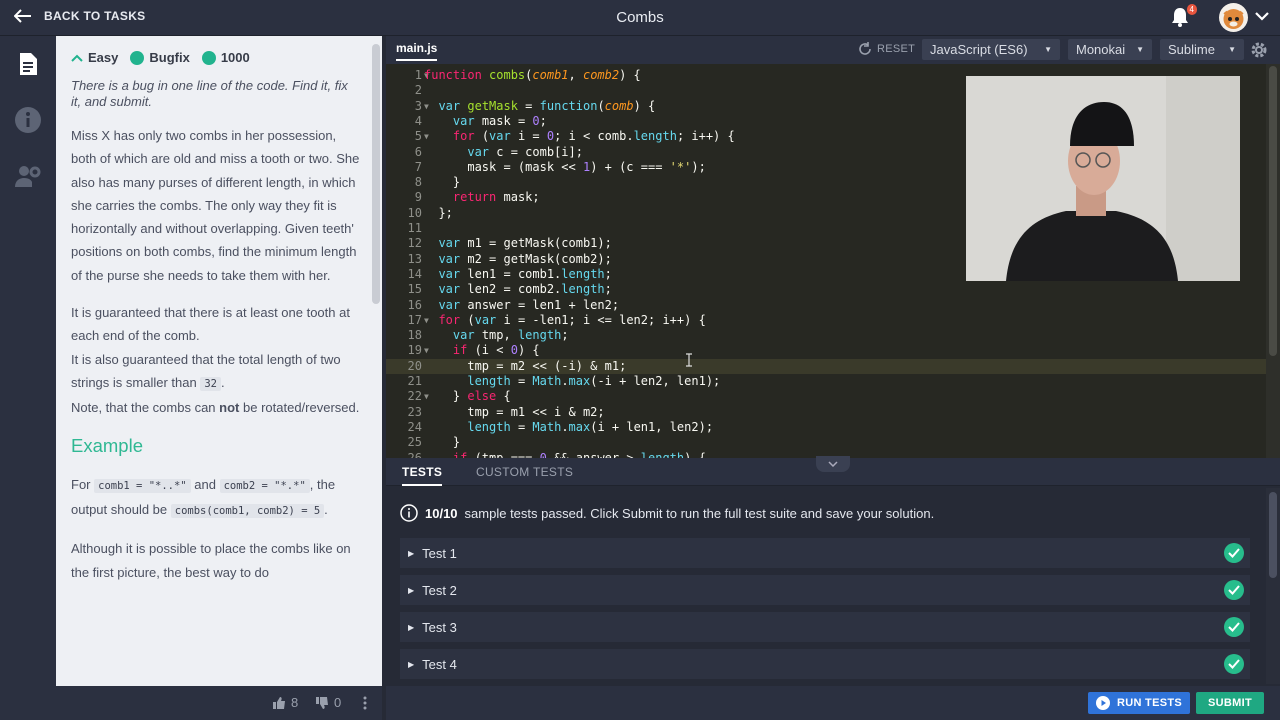 The width and height of the screenshot is (1280, 720). I want to click on task-type: Bugfix, so click(160, 57).